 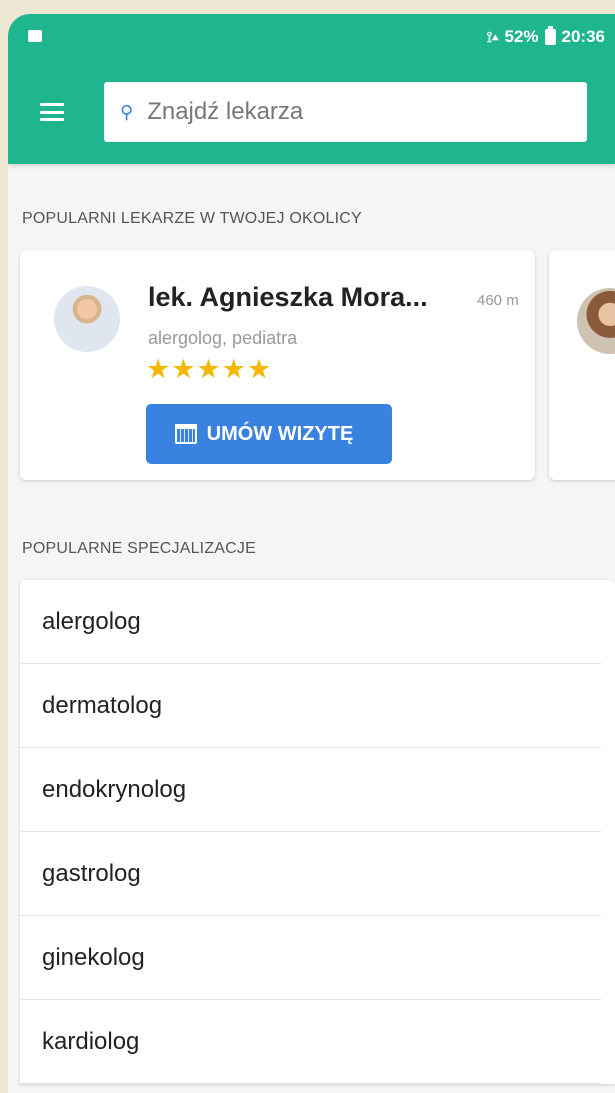 I want to click on status-bar: ⟟▴ 52% 20:36, so click(x=311, y=37).